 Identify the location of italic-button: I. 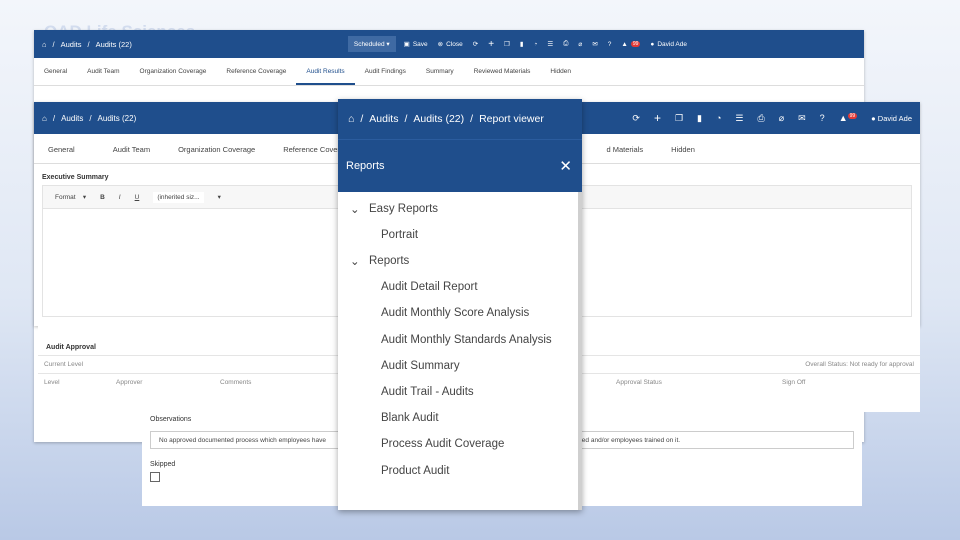
(120, 197).